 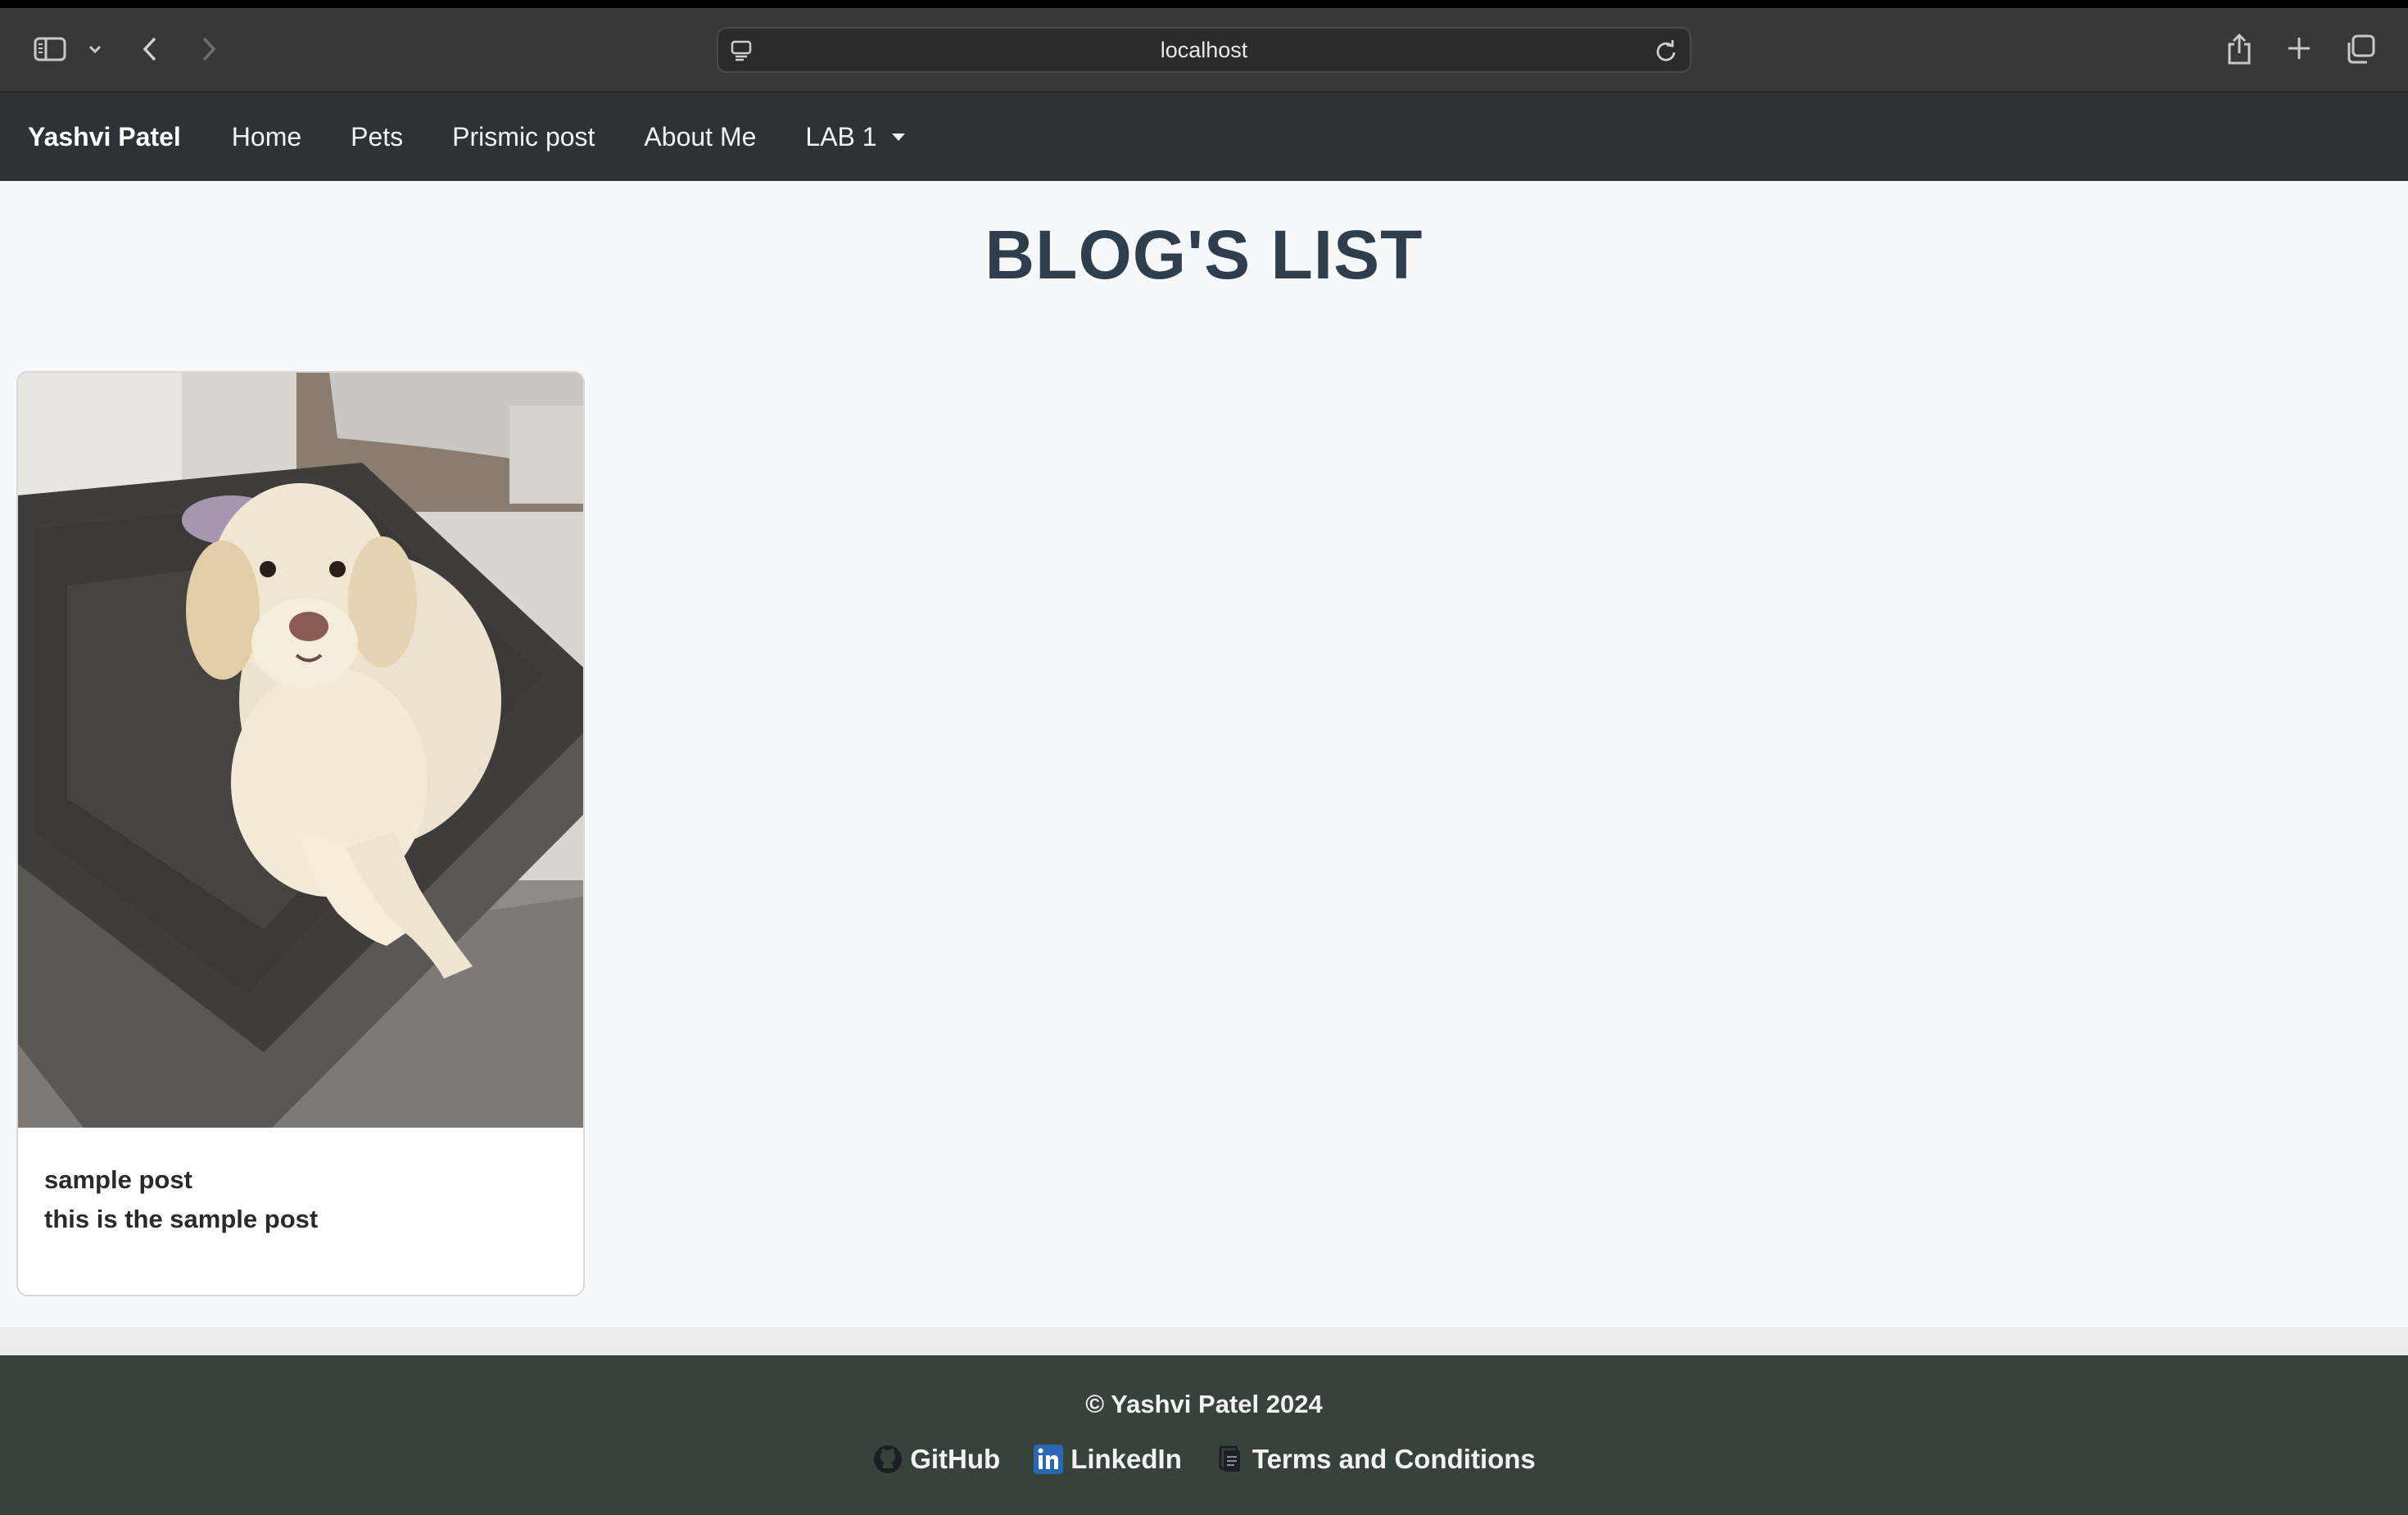 What do you see at coordinates (104, 137) in the screenshot?
I see `navbar-brand: Yashvi Patel` at bounding box center [104, 137].